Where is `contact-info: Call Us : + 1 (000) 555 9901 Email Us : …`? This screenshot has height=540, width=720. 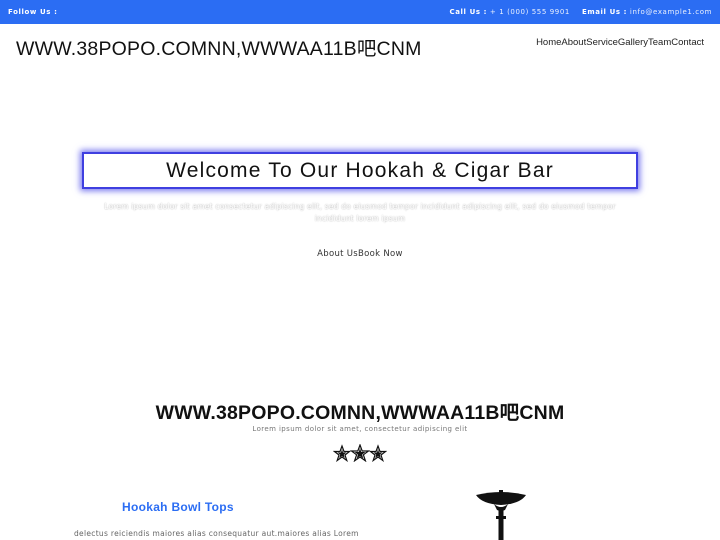
contact-info: Call Us : + 1 (000) 555 9901 Email Us : … is located at coordinates (581, 12).